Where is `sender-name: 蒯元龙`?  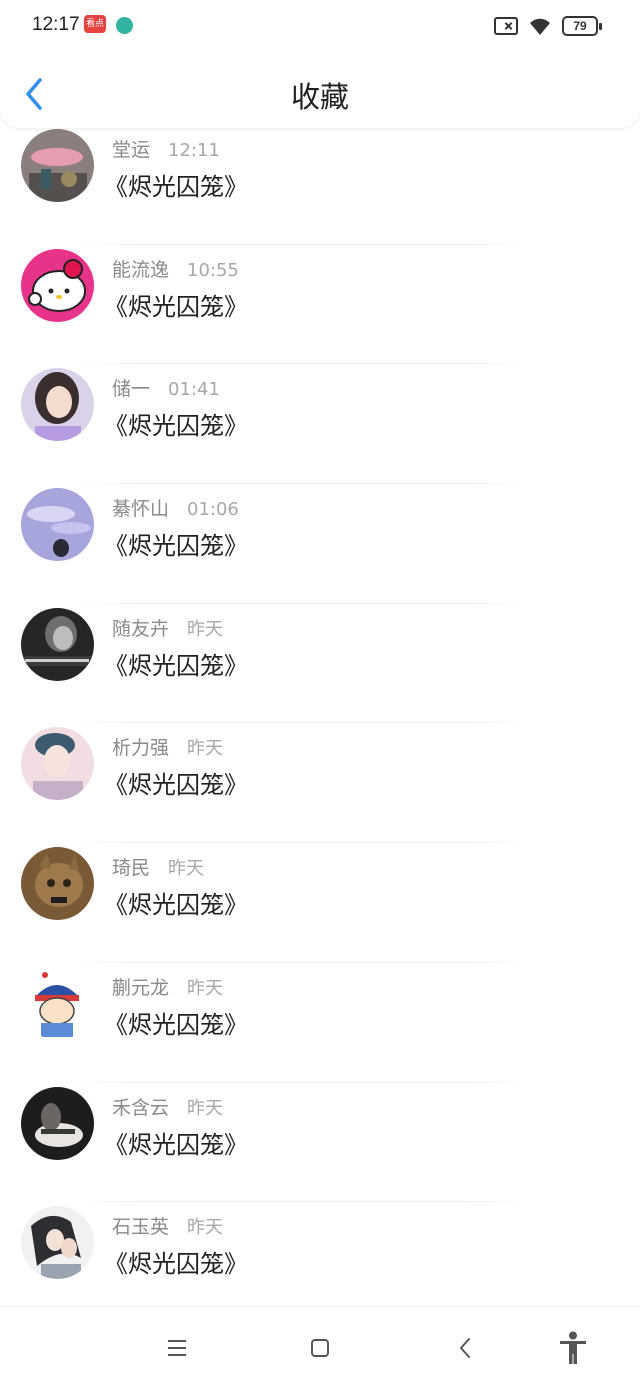
sender-name: 蒯元龙 is located at coordinates (141, 987).